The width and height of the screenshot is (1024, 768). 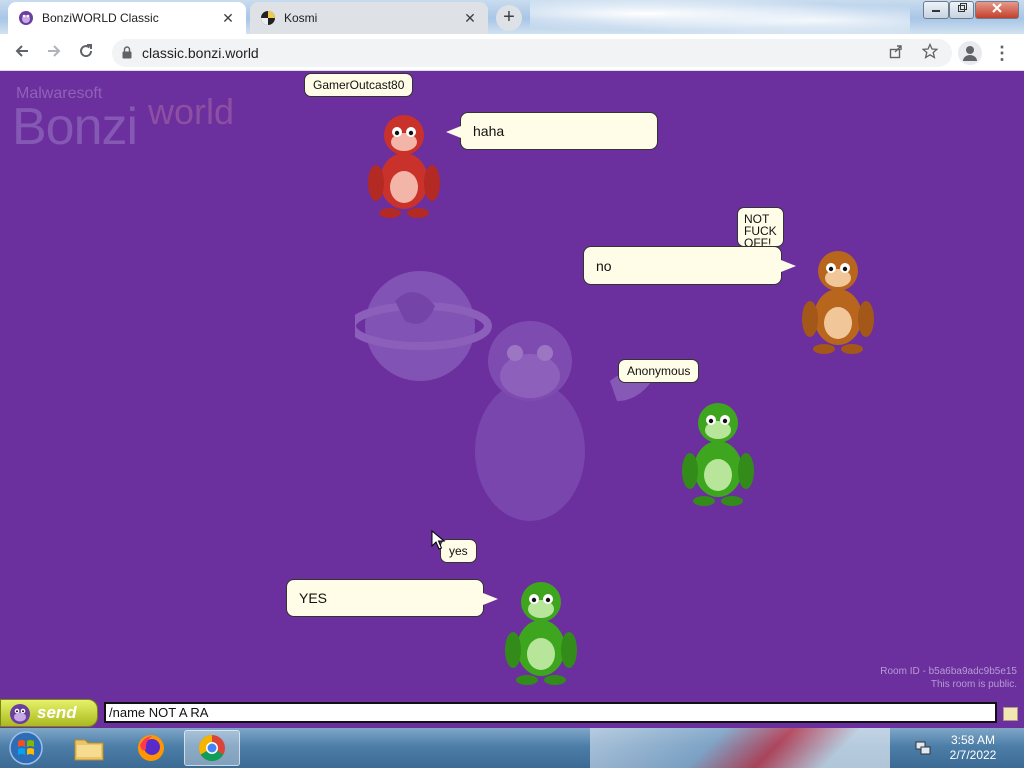 I want to click on network-icon, so click(x=923, y=748).